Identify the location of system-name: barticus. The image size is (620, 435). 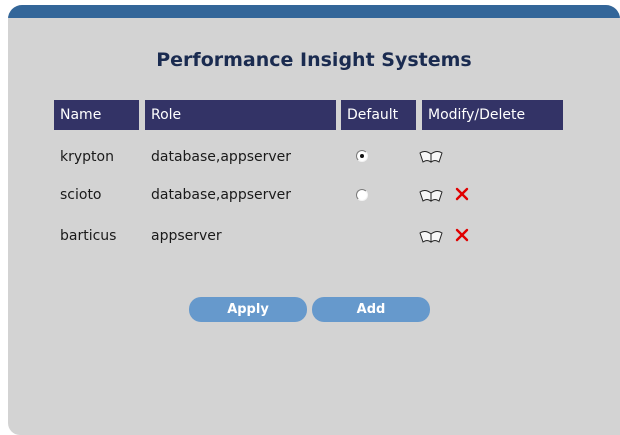
(88, 236).